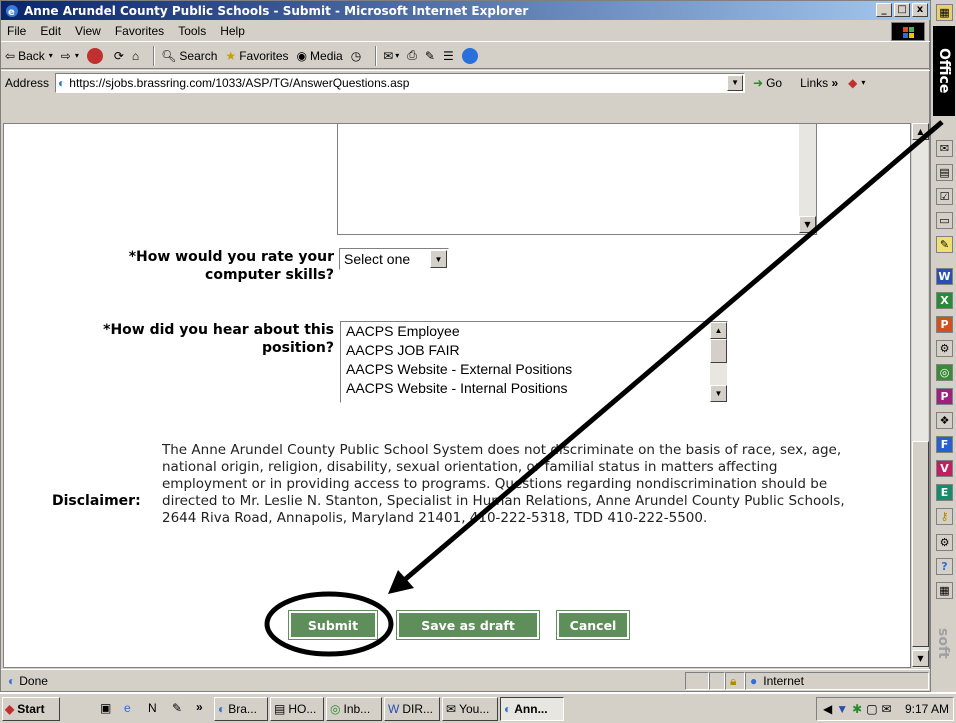 Image resolution: width=956 pixels, height=723 pixels. I want to click on photo-editor-icon: E, so click(944, 492).